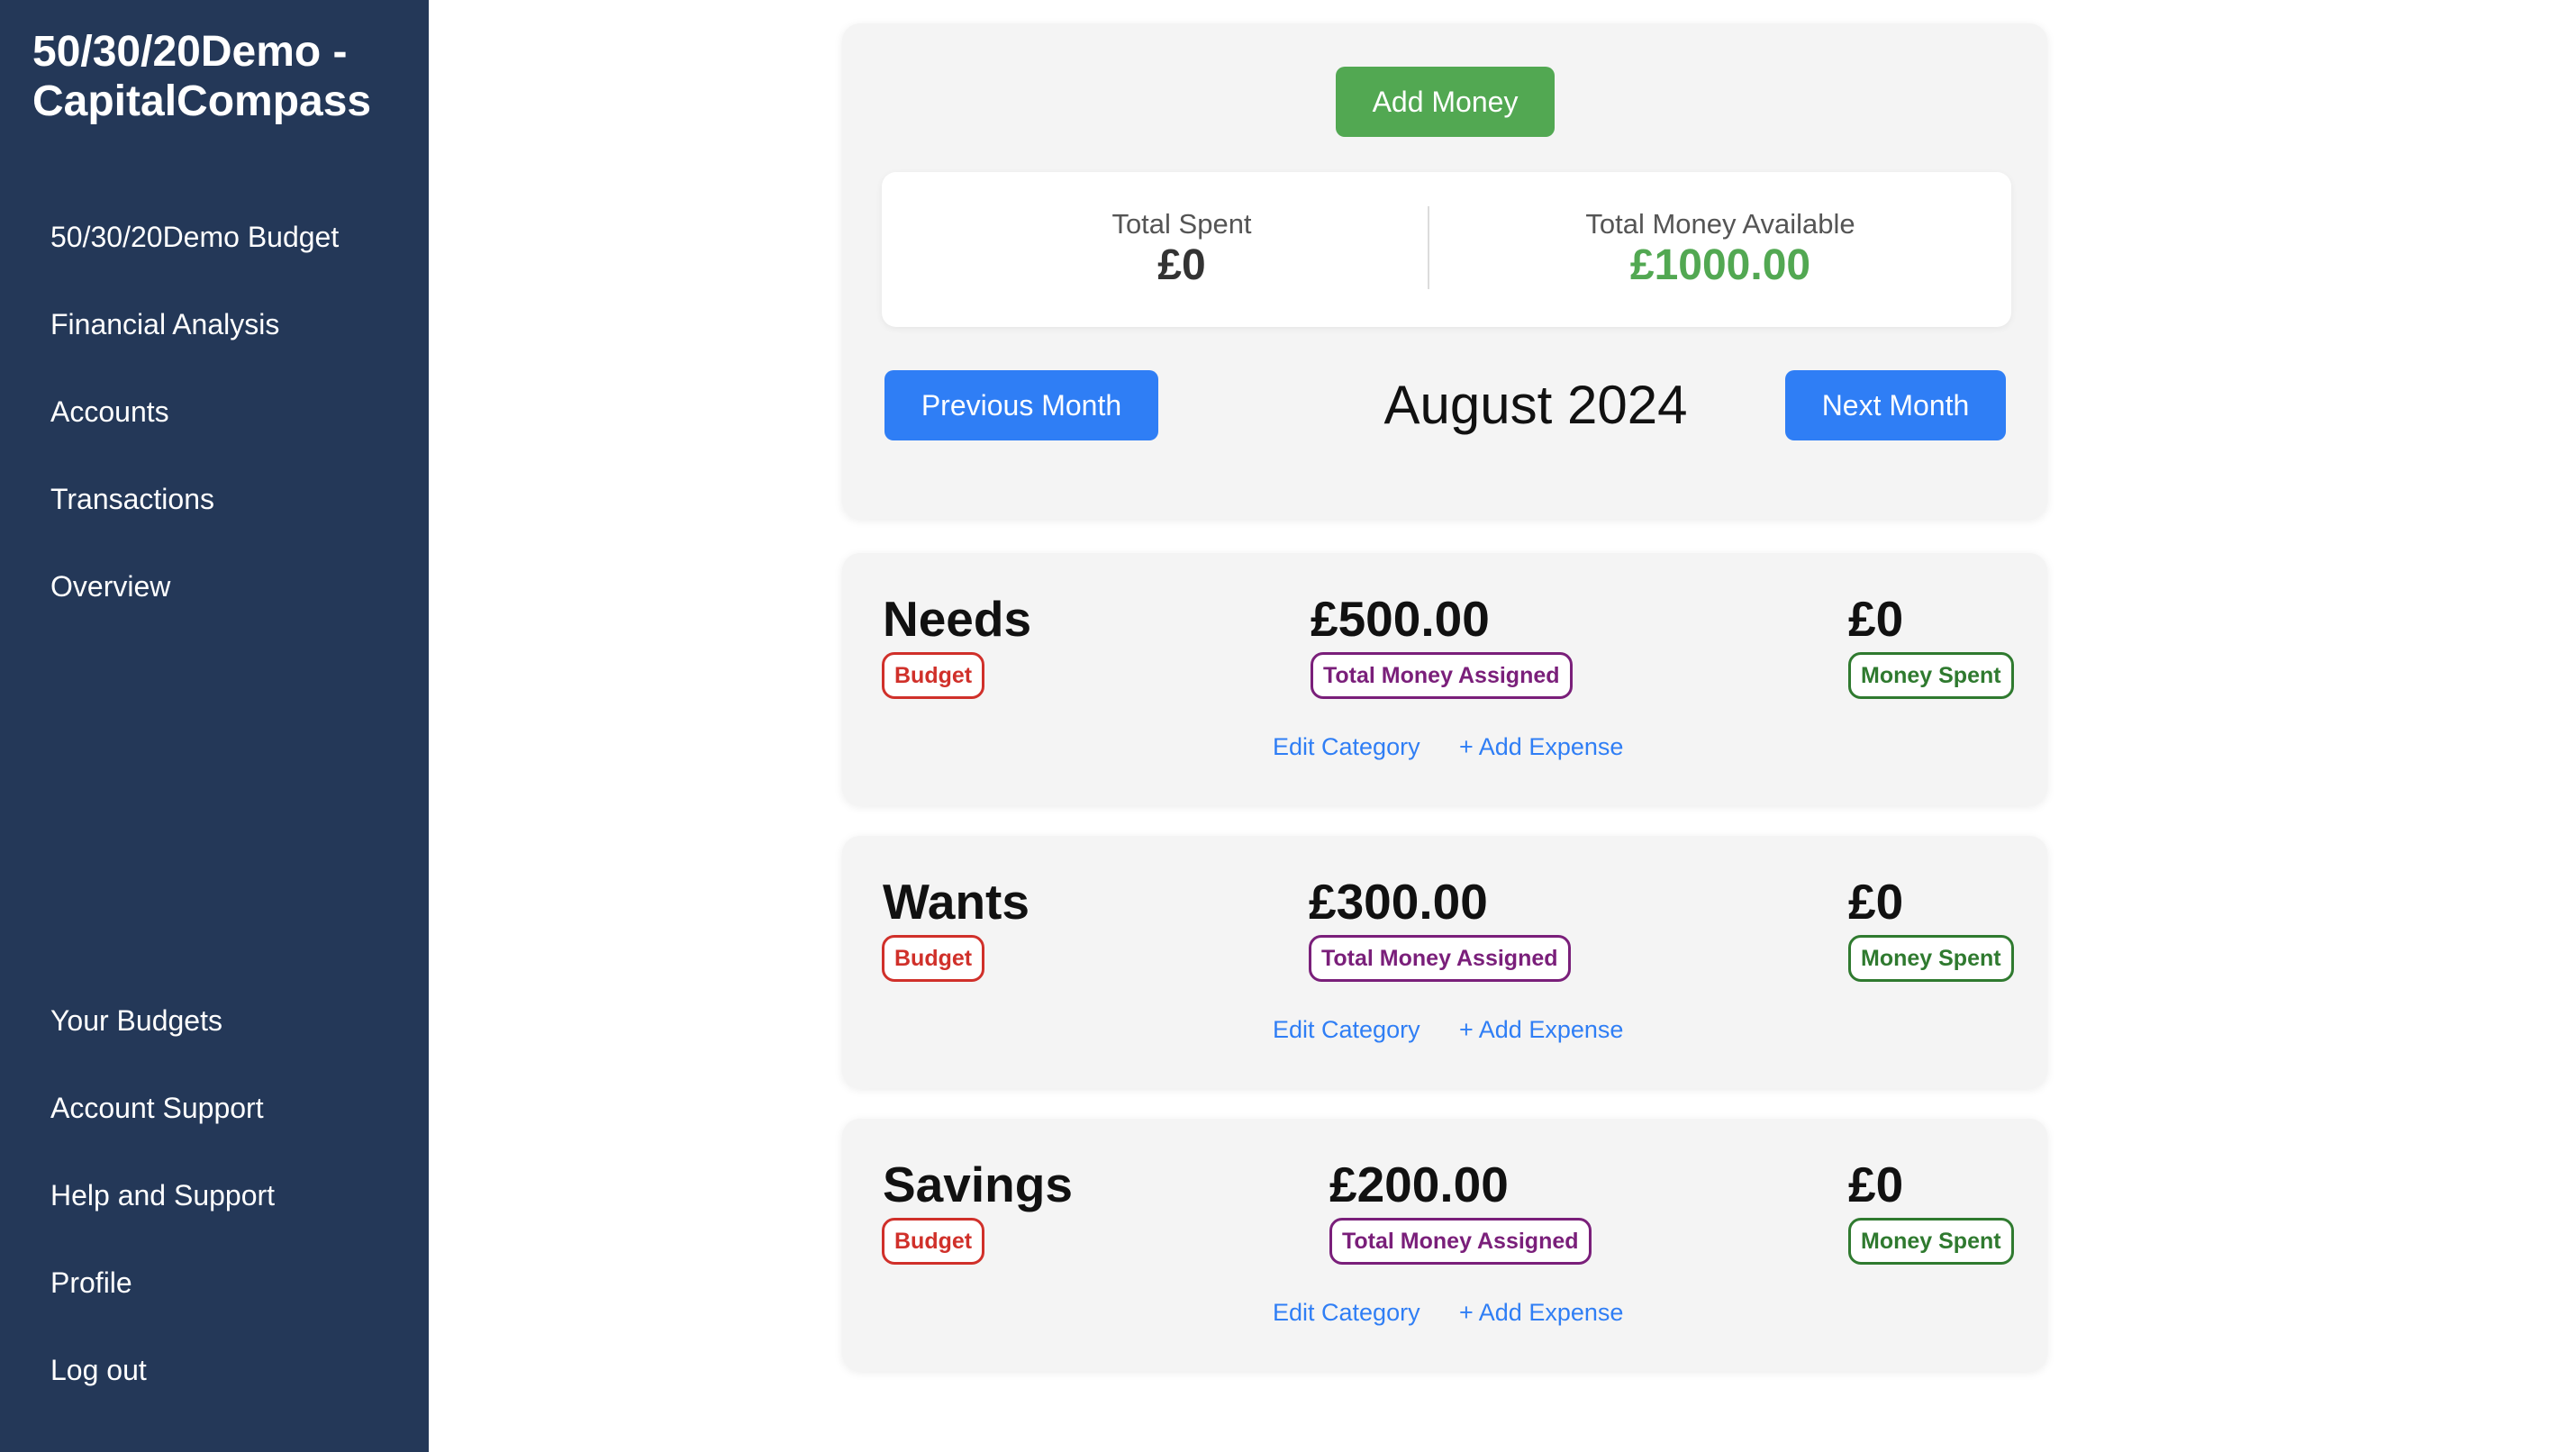 The width and height of the screenshot is (2576, 1452). I want to click on category-name: Savings, so click(978, 1184).